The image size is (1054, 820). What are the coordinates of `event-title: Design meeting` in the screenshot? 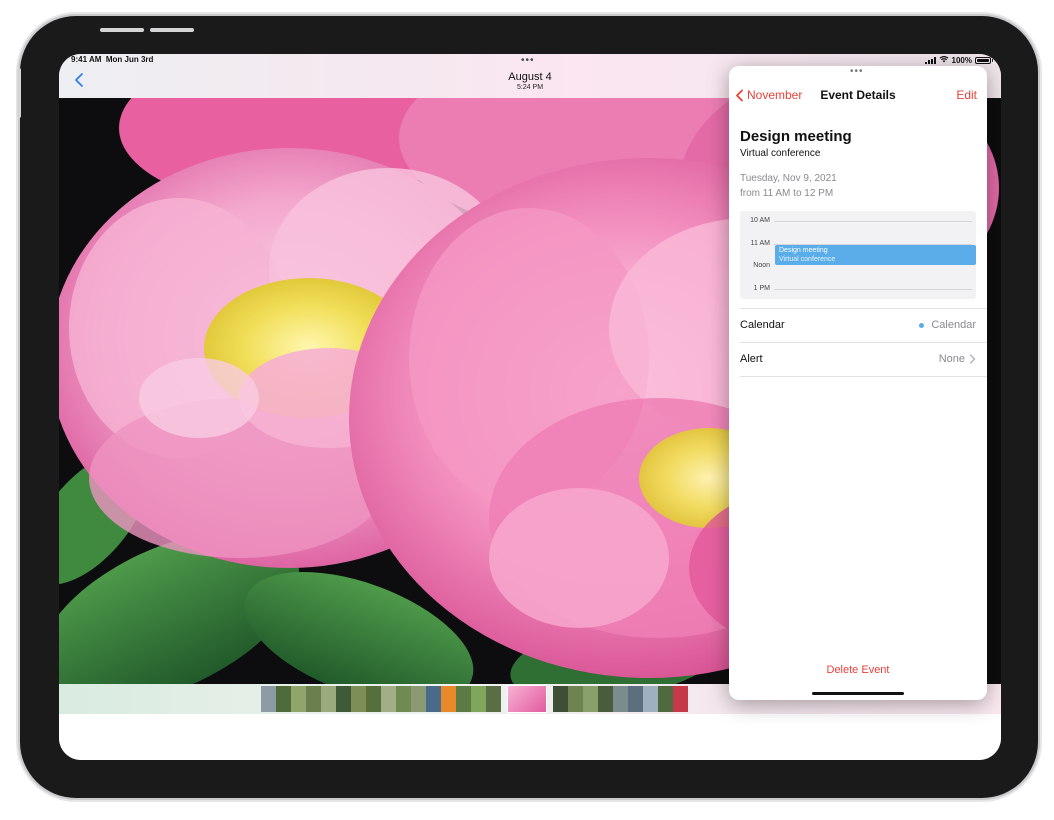 It's located at (796, 136).